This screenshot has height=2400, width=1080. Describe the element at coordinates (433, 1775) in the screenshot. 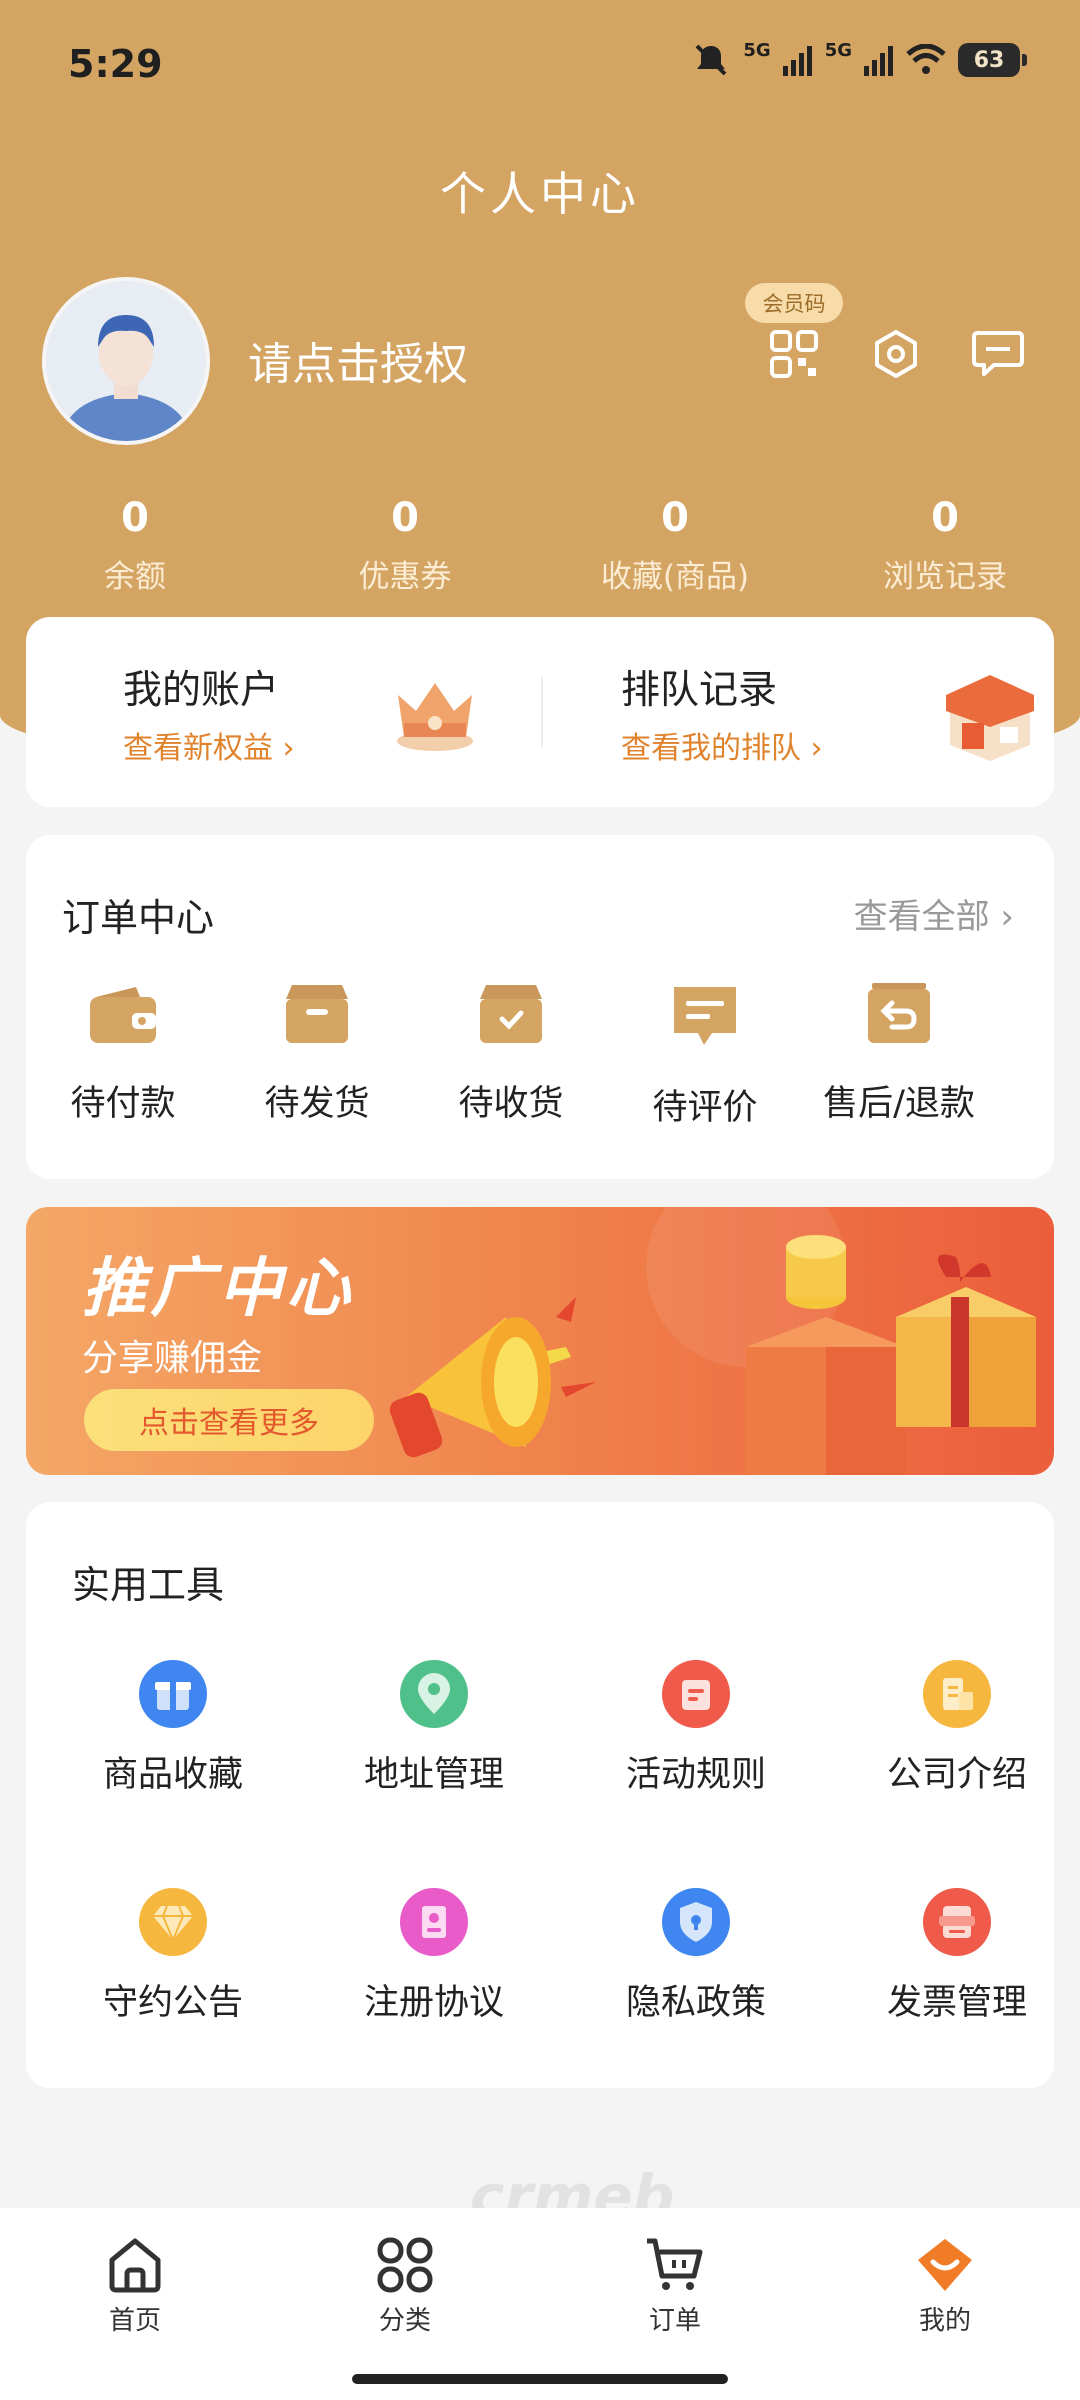

I see `tool-label: 地址管理` at that location.